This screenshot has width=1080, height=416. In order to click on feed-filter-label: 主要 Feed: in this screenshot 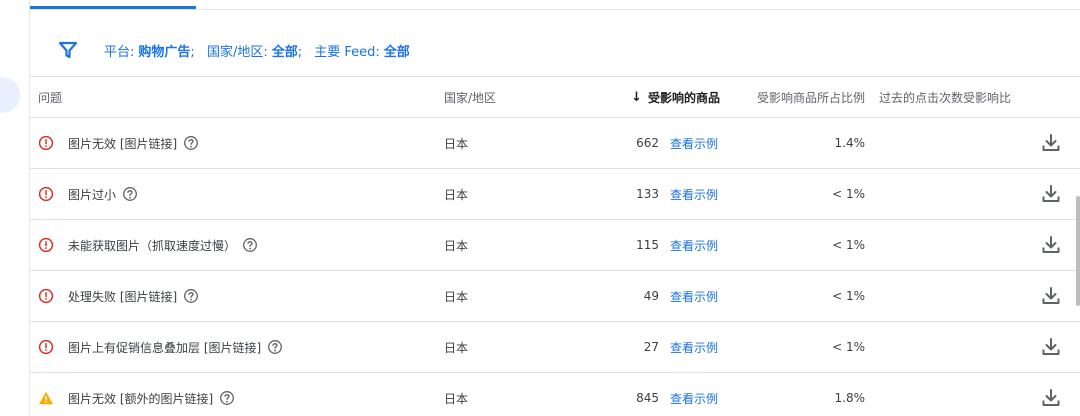, I will do `click(347, 52)`.